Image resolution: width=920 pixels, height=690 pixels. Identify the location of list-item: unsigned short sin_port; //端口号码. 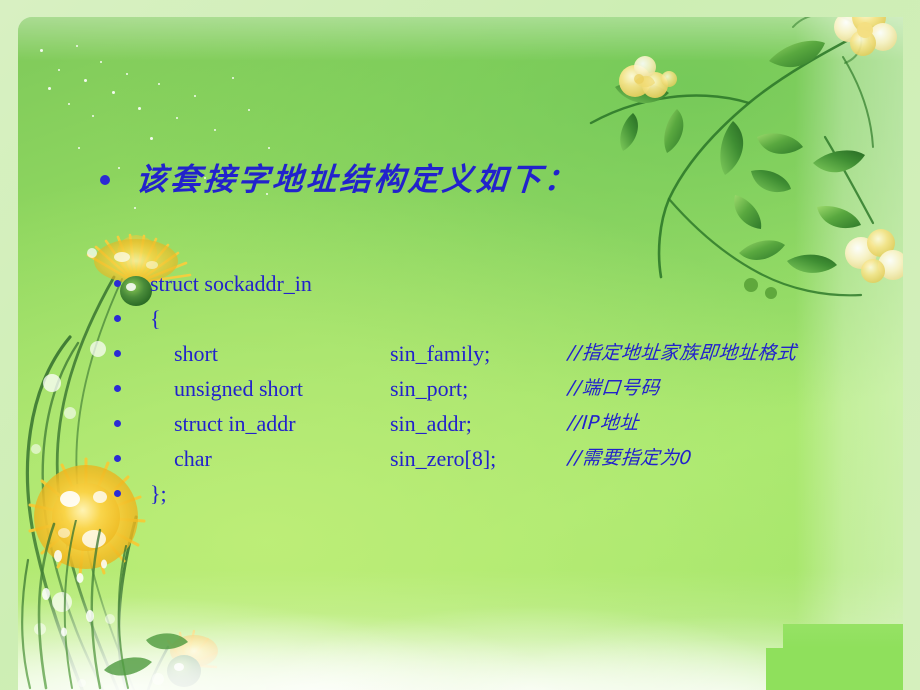
(387, 388).